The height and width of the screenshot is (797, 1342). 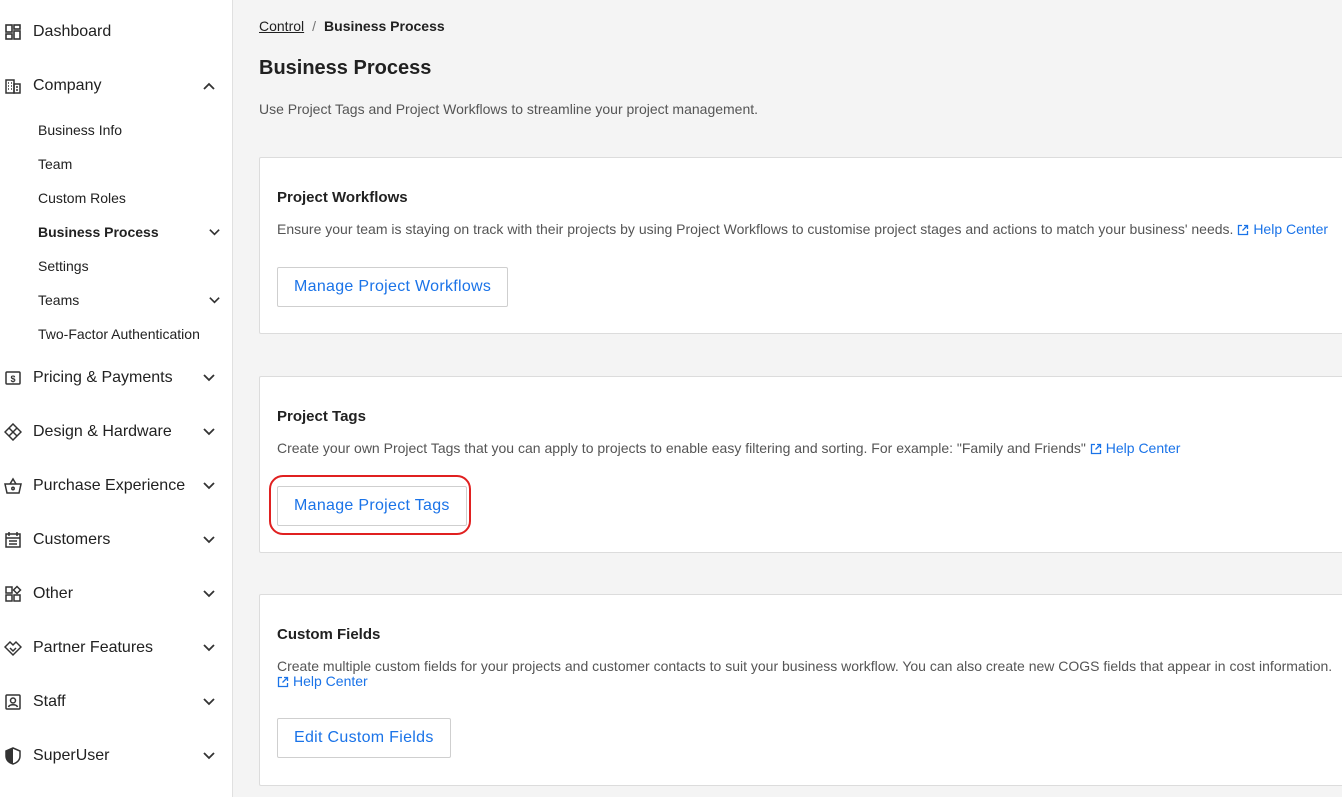 What do you see at coordinates (98, 232) in the screenshot?
I see `sidebar-subitem-label: Business Process` at bounding box center [98, 232].